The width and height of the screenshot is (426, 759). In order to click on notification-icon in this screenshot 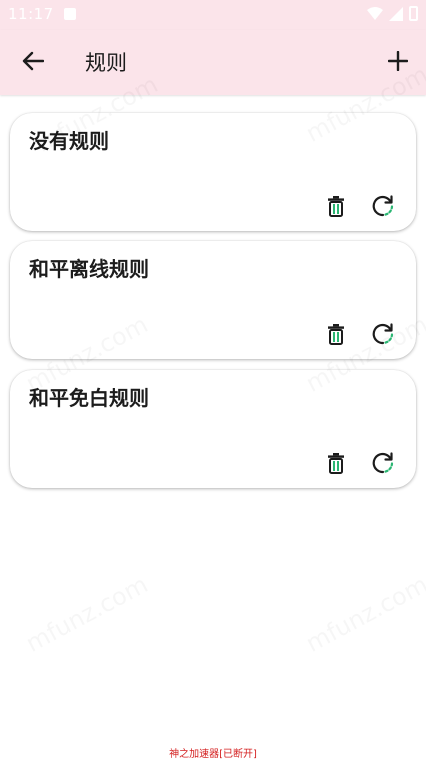, I will do `click(70, 14)`.